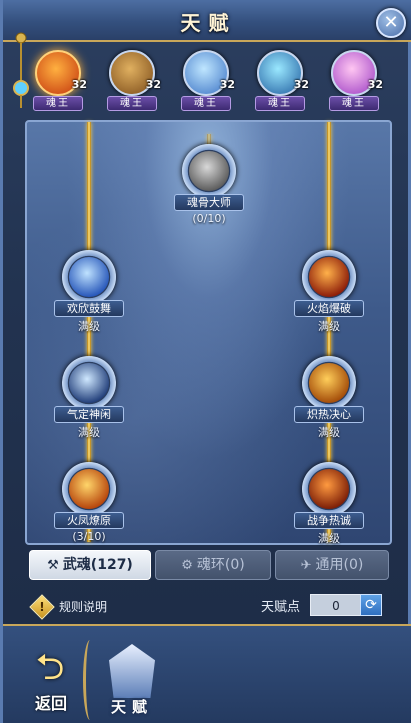 Image resolution: width=411 pixels, height=723 pixels. What do you see at coordinates (329, 308) in the screenshot?
I see `talent-name: 火焰爆破` at bounding box center [329, 308].